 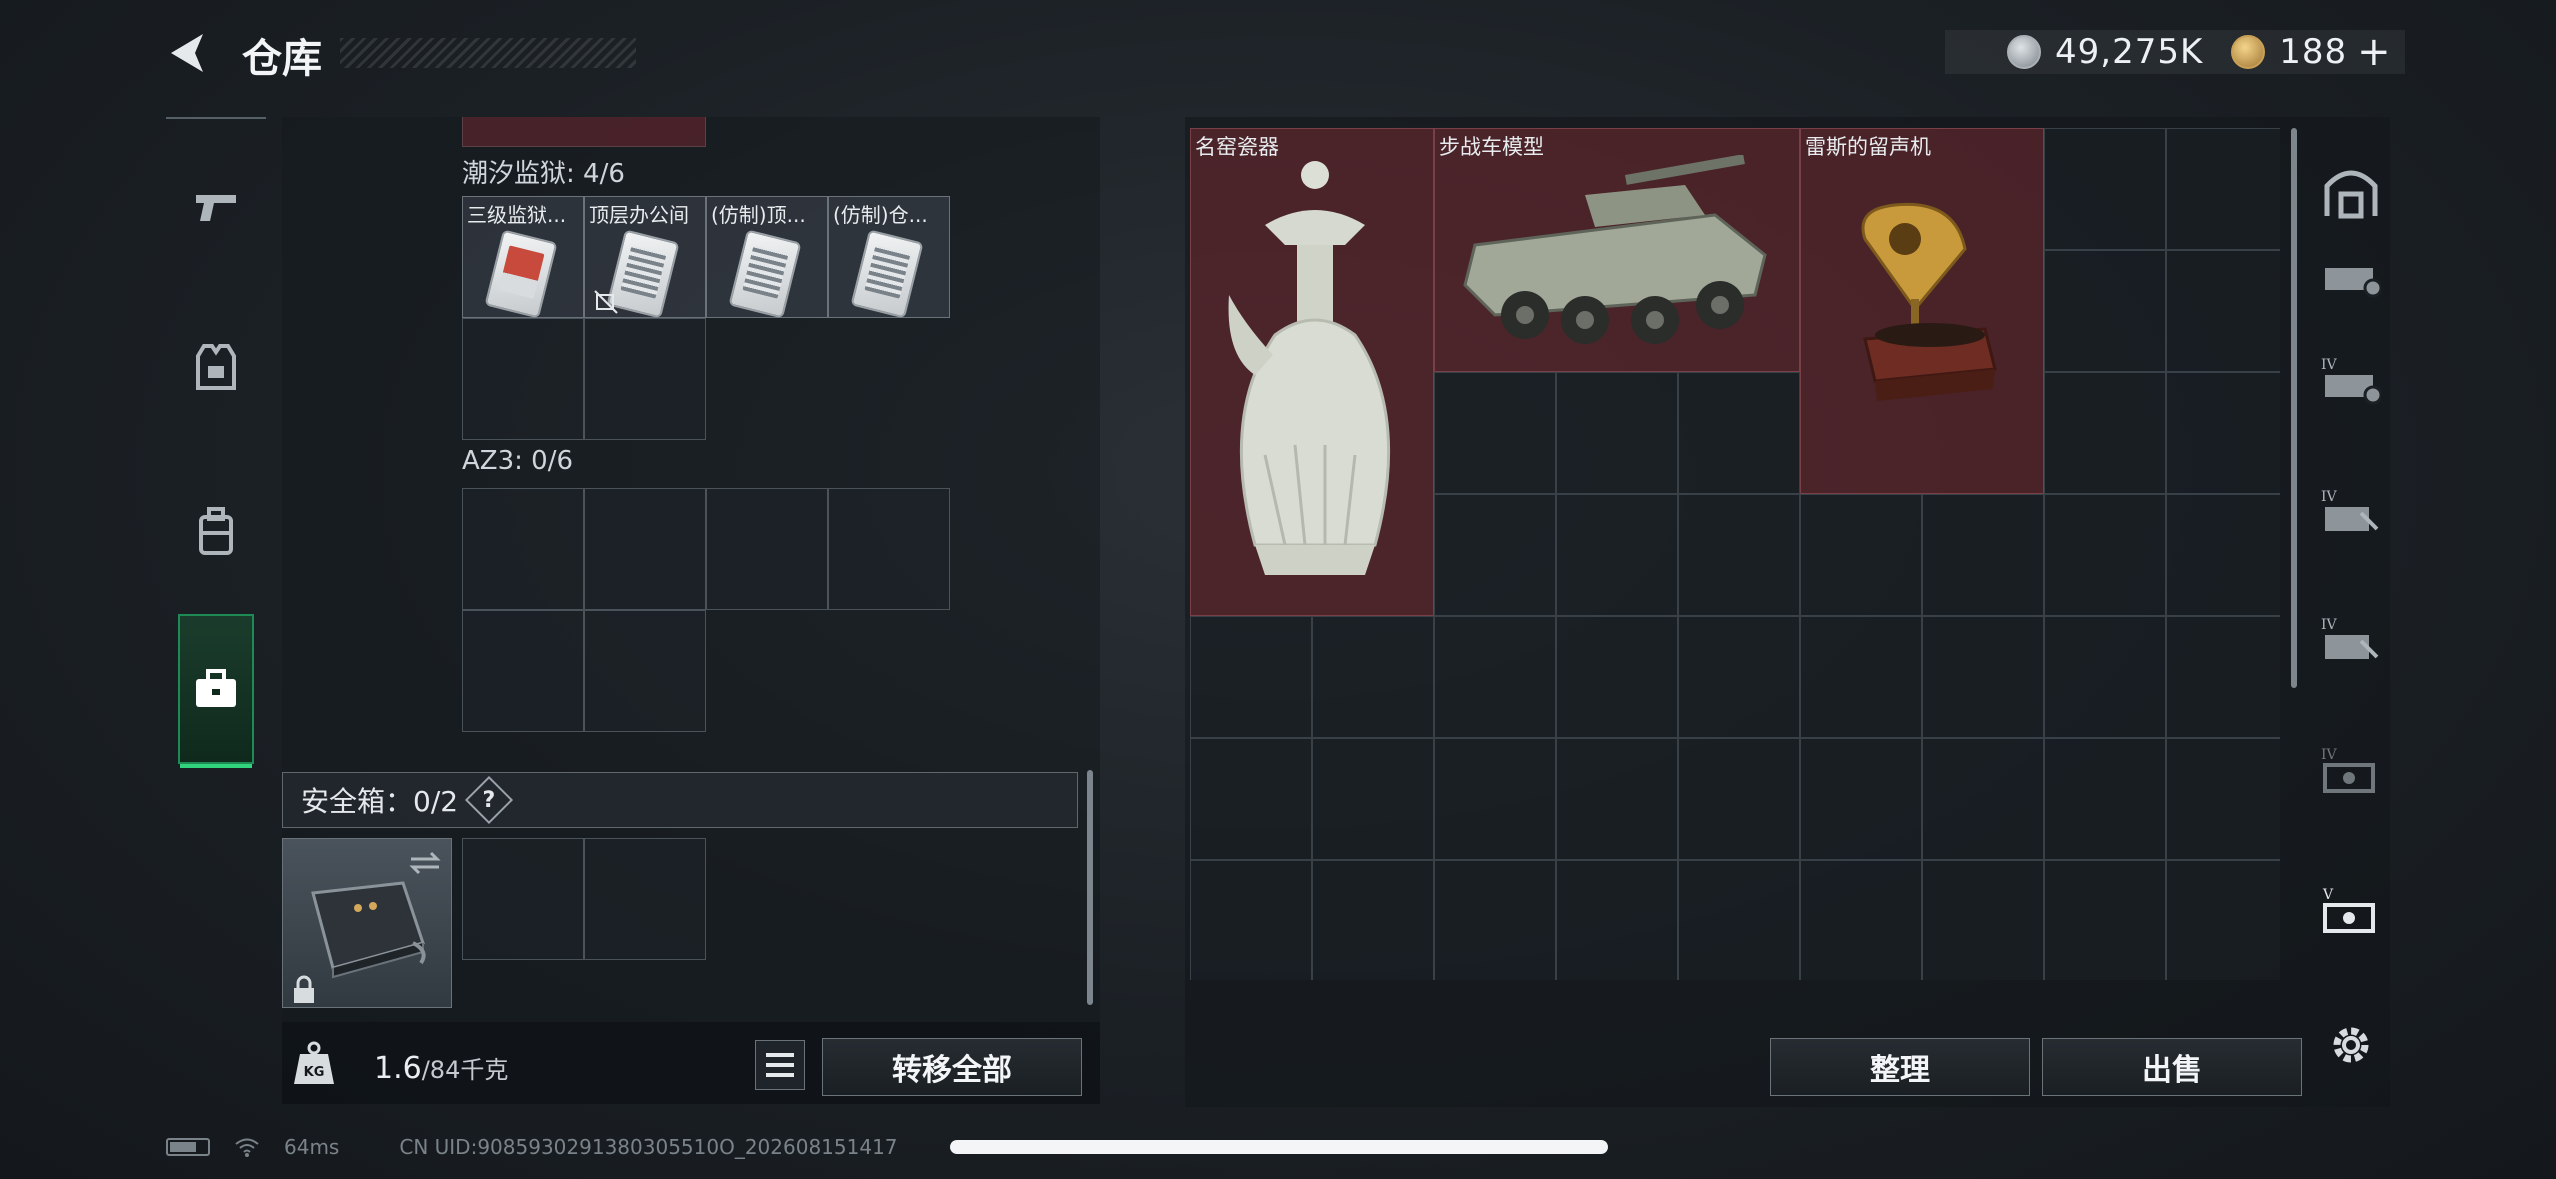 I want to click on currency-bar: 49,275K 188 +, so click(x=2175, y=52).